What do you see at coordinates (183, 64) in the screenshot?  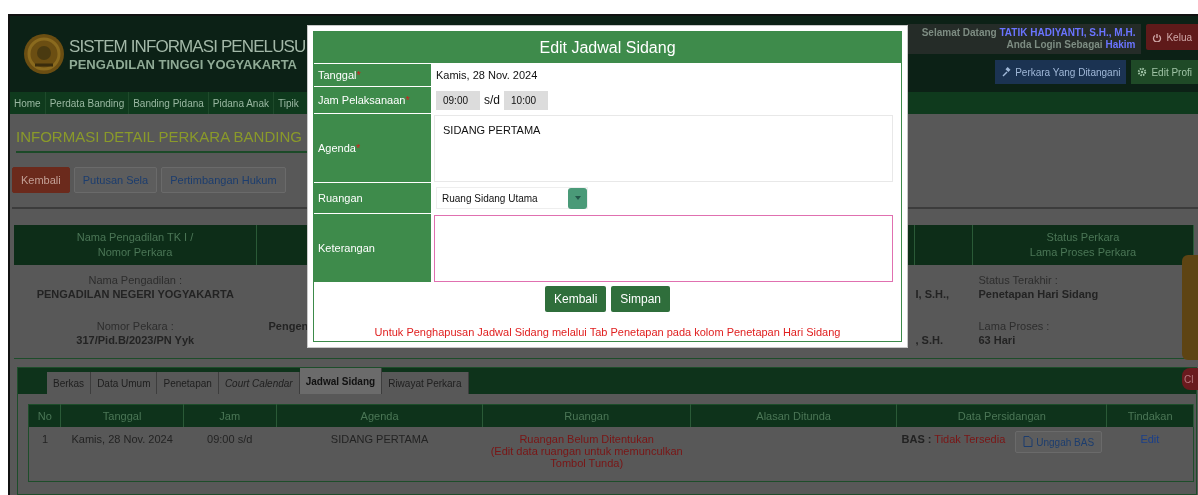 I see `app-subtitle: PENGADILAN TINGGI YOGYAKARTA` at bounding box center [183, 64].